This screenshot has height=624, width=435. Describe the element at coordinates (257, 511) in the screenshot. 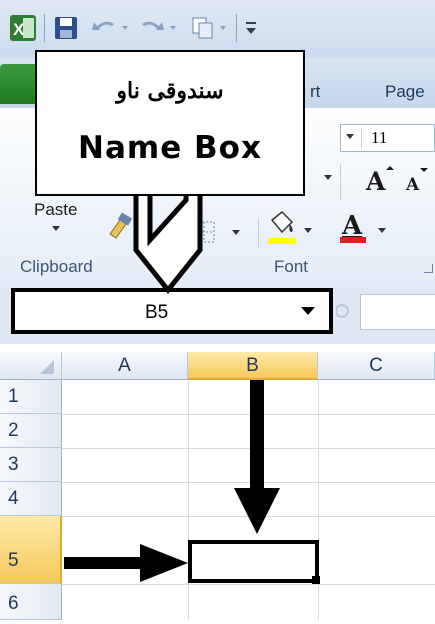

I see `down-arrow-head-icon` at that location.